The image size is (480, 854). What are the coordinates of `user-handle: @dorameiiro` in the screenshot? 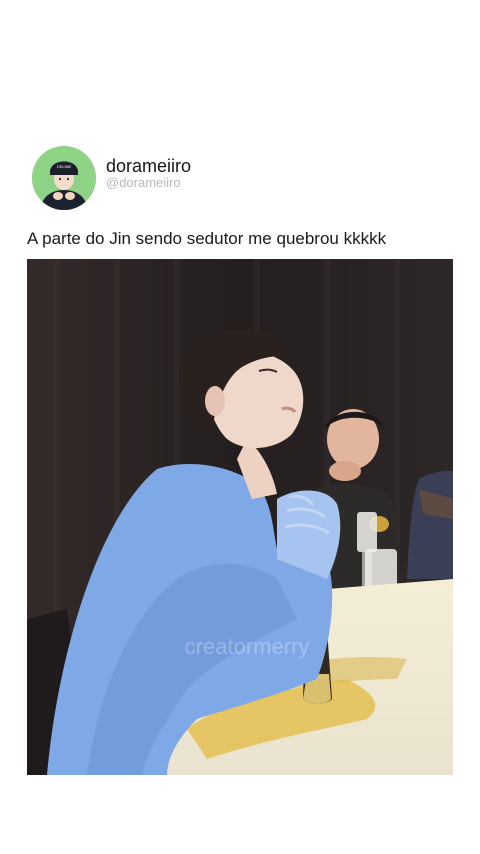 It's located at (148, 183).